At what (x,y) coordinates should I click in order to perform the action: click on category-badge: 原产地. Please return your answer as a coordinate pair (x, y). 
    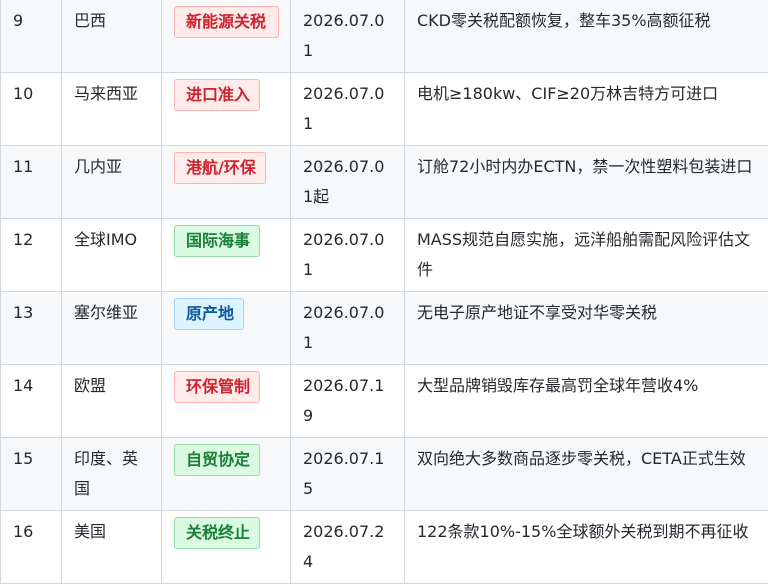
    Looking at the image, I should click on (209, 314).